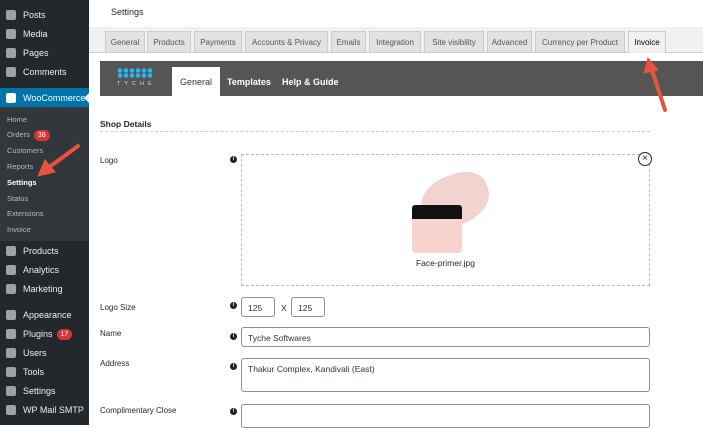 The height and width of the screenshot is (428, 703). Describe the element at coordinates (658, 90) in the screenshot. I see `arrow-to-invoice-tab` at that location.